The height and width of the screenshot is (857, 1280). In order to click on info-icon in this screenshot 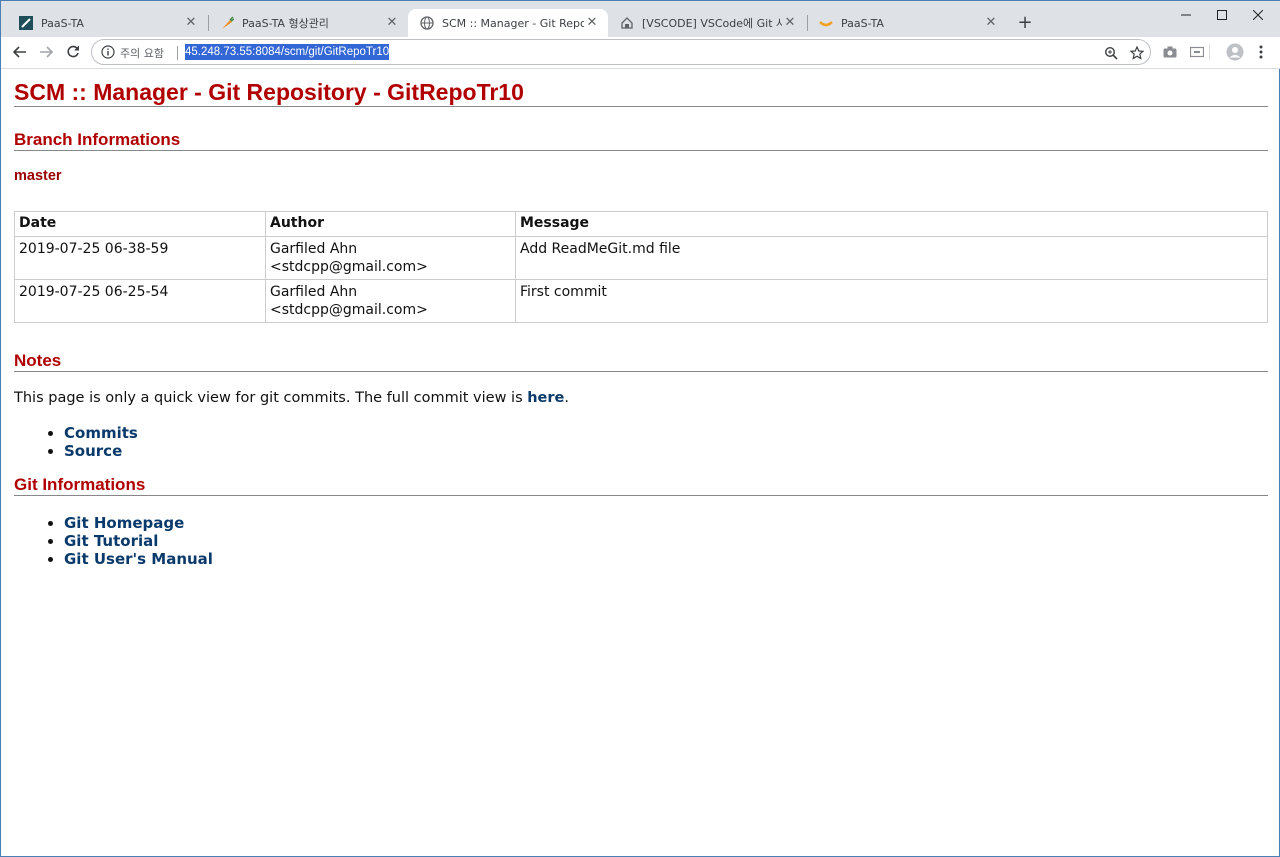, I will do `click(108, 52)`.